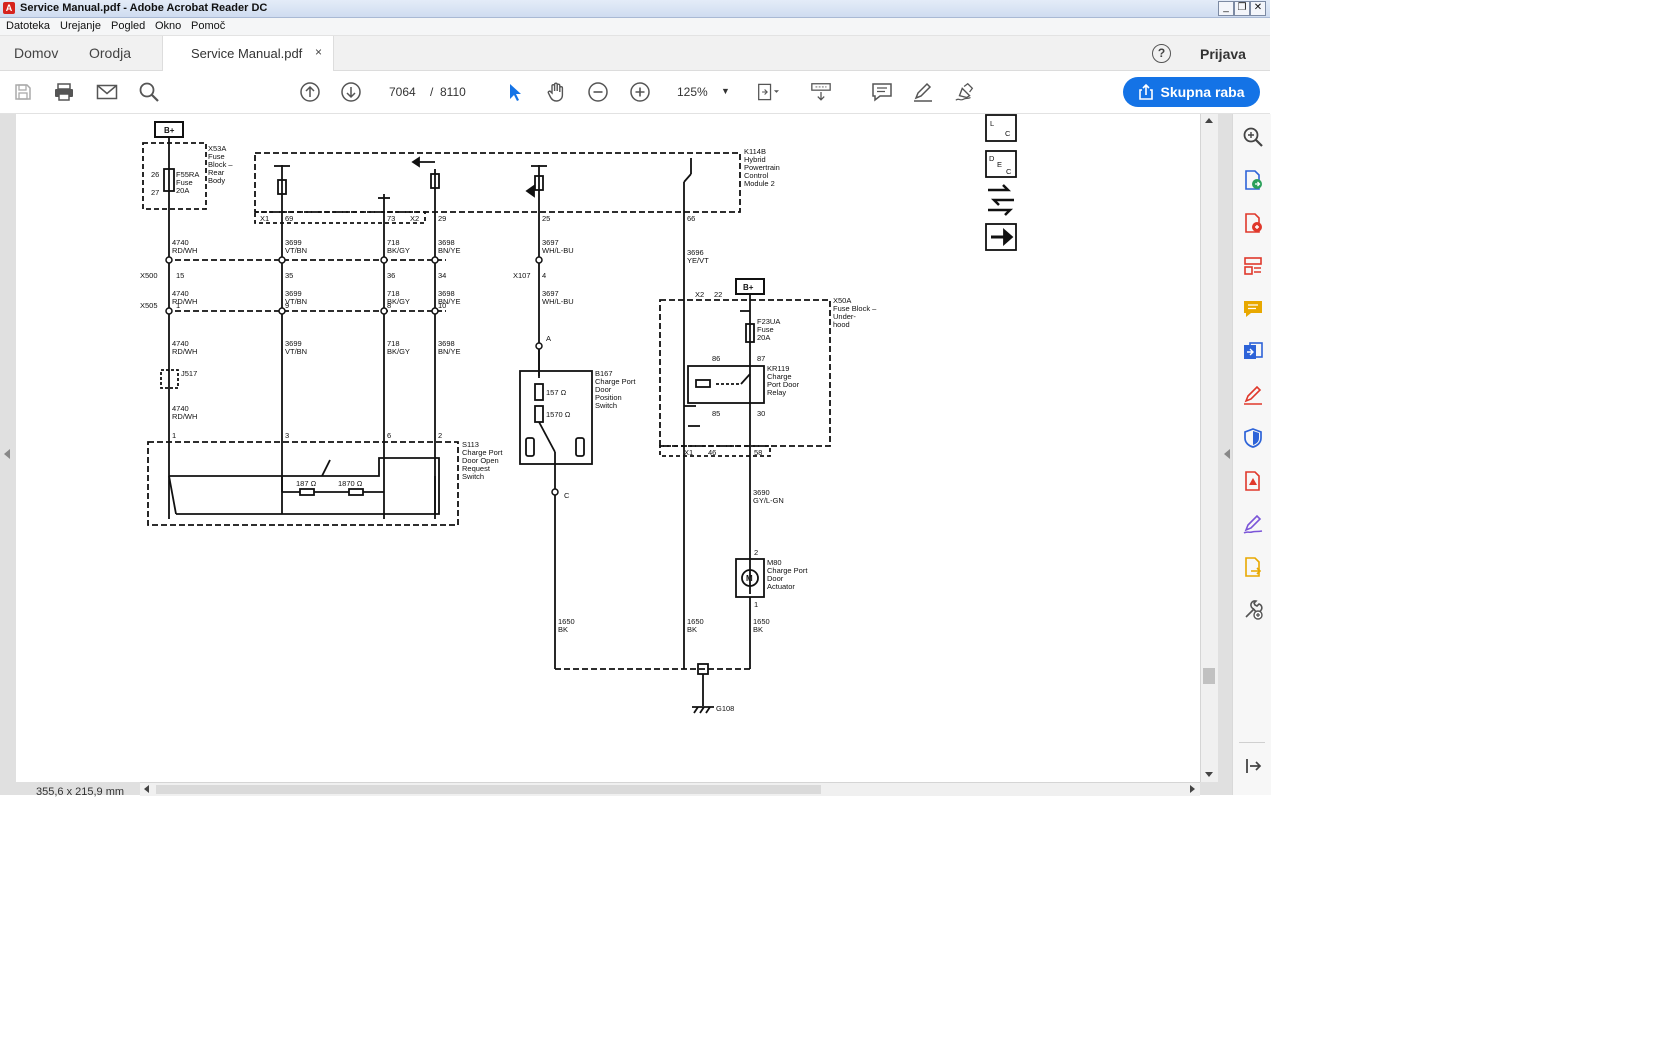 This screenshot has height=1050, width=1680. Describe the element at coordinates (296, 250) in the screenshot. I see `wire-label: VT/BN` at that location.